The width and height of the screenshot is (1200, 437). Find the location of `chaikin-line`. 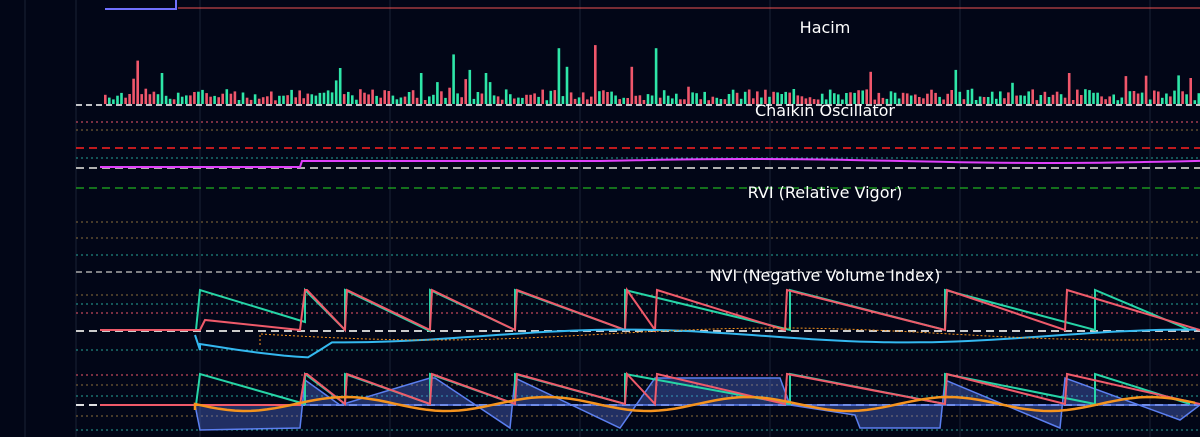

chaikin-line is located at coordinates (650, 163).